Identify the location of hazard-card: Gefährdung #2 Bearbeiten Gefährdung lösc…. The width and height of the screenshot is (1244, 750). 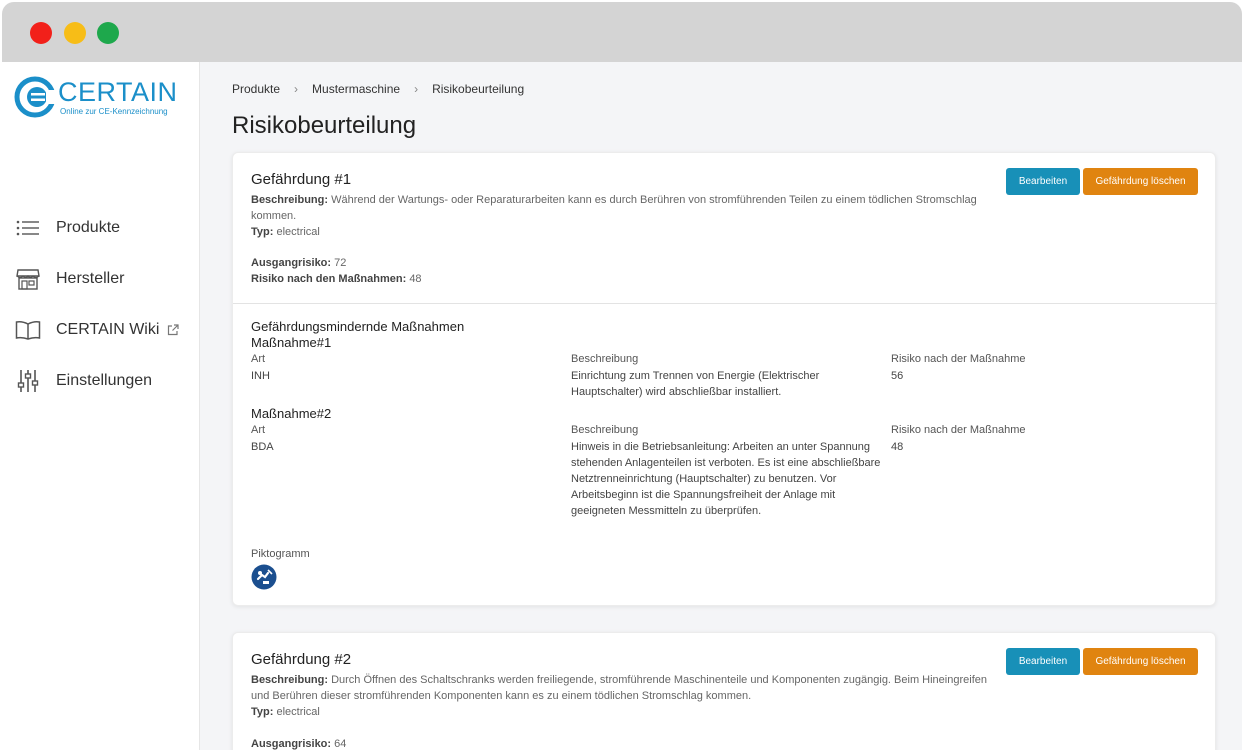
(724, 691).